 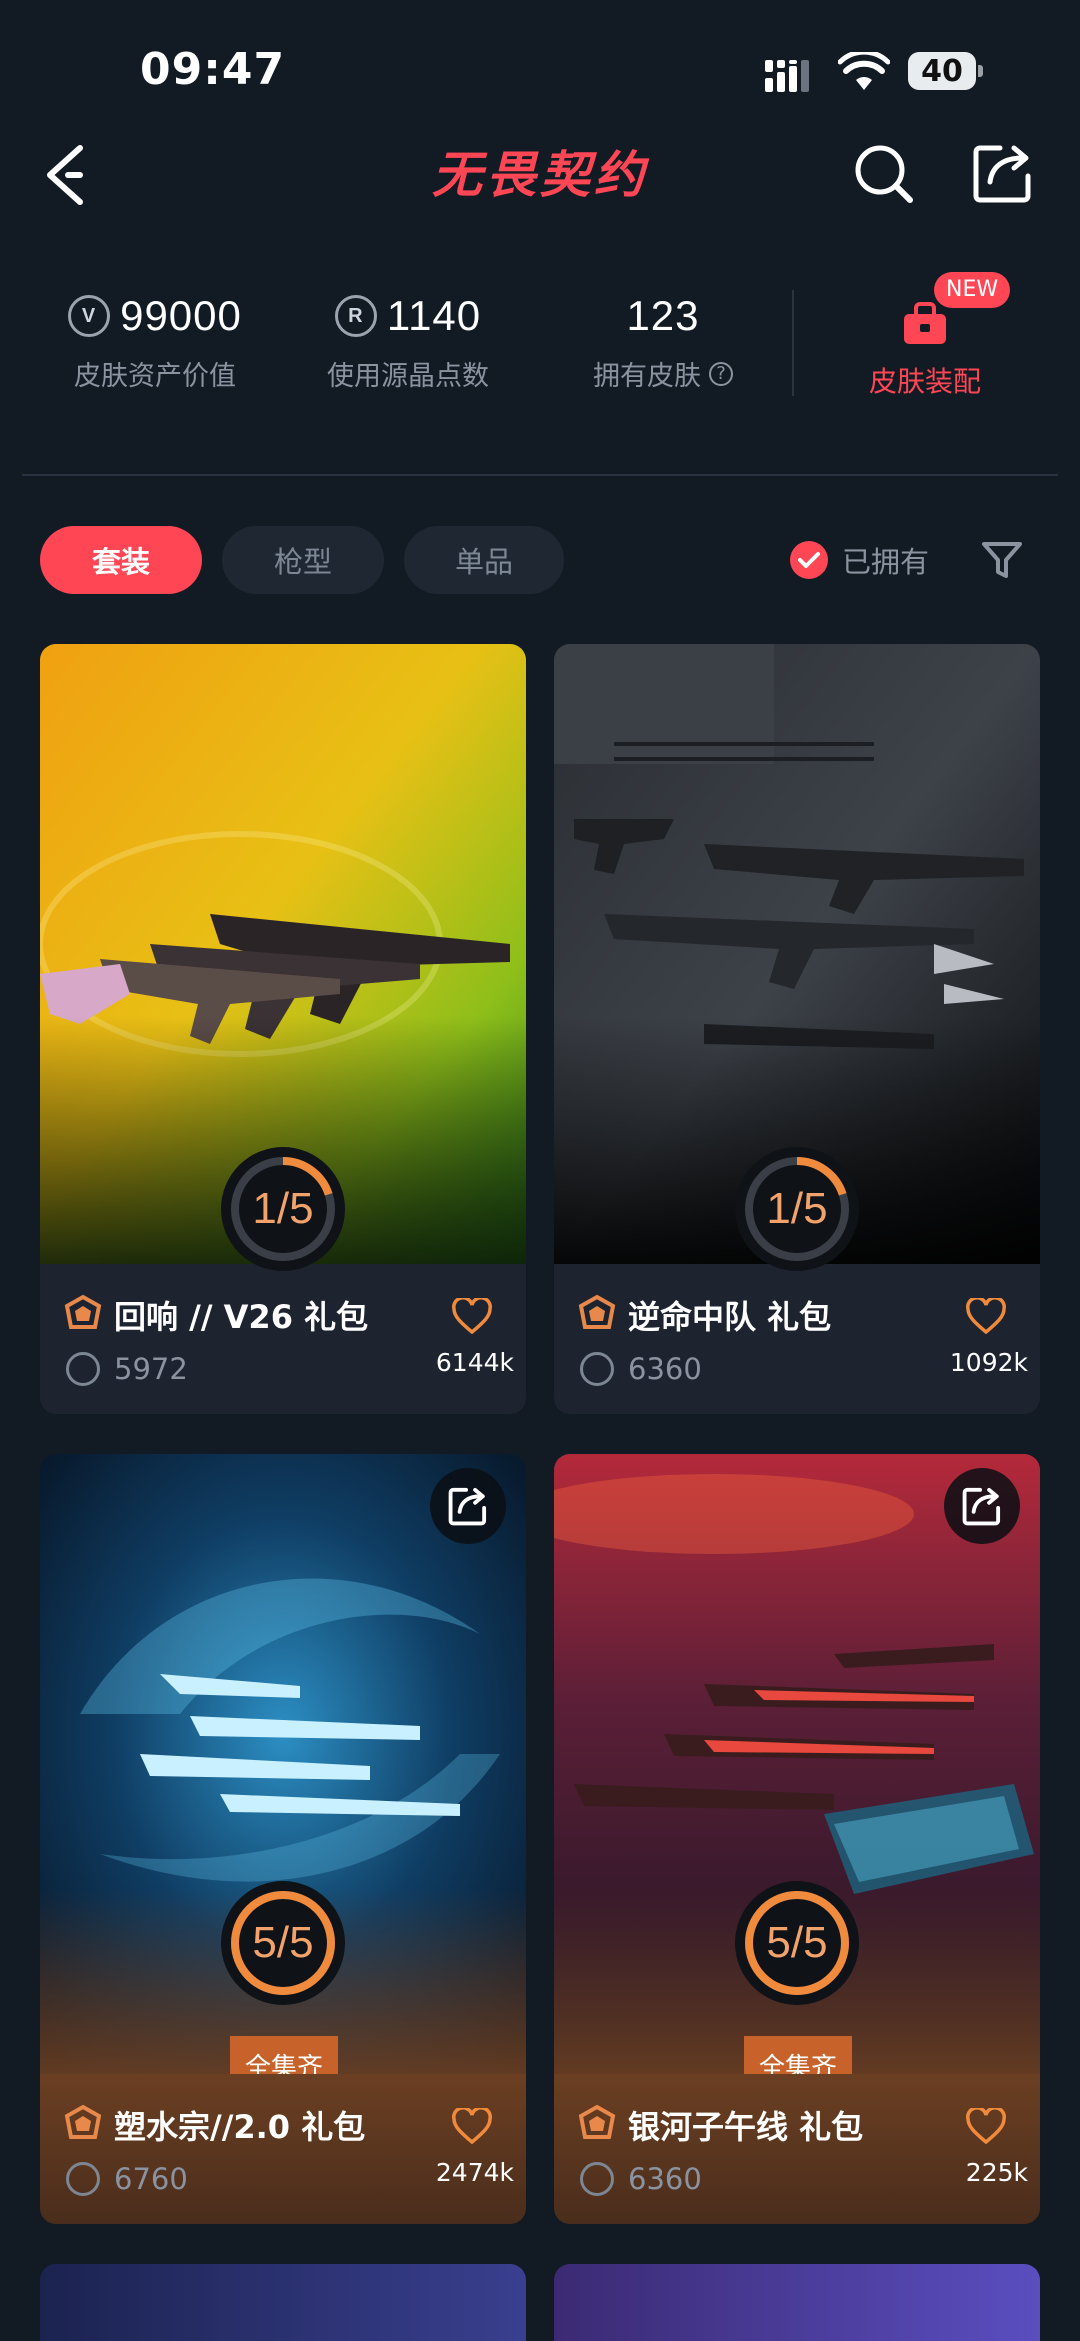 What do you see at coordinates (797, 1029) in the screenshot?
I see `bundle-card: 1/5 逆命中队 礼包 6360 1092k` at bounding box center [797, 1029].